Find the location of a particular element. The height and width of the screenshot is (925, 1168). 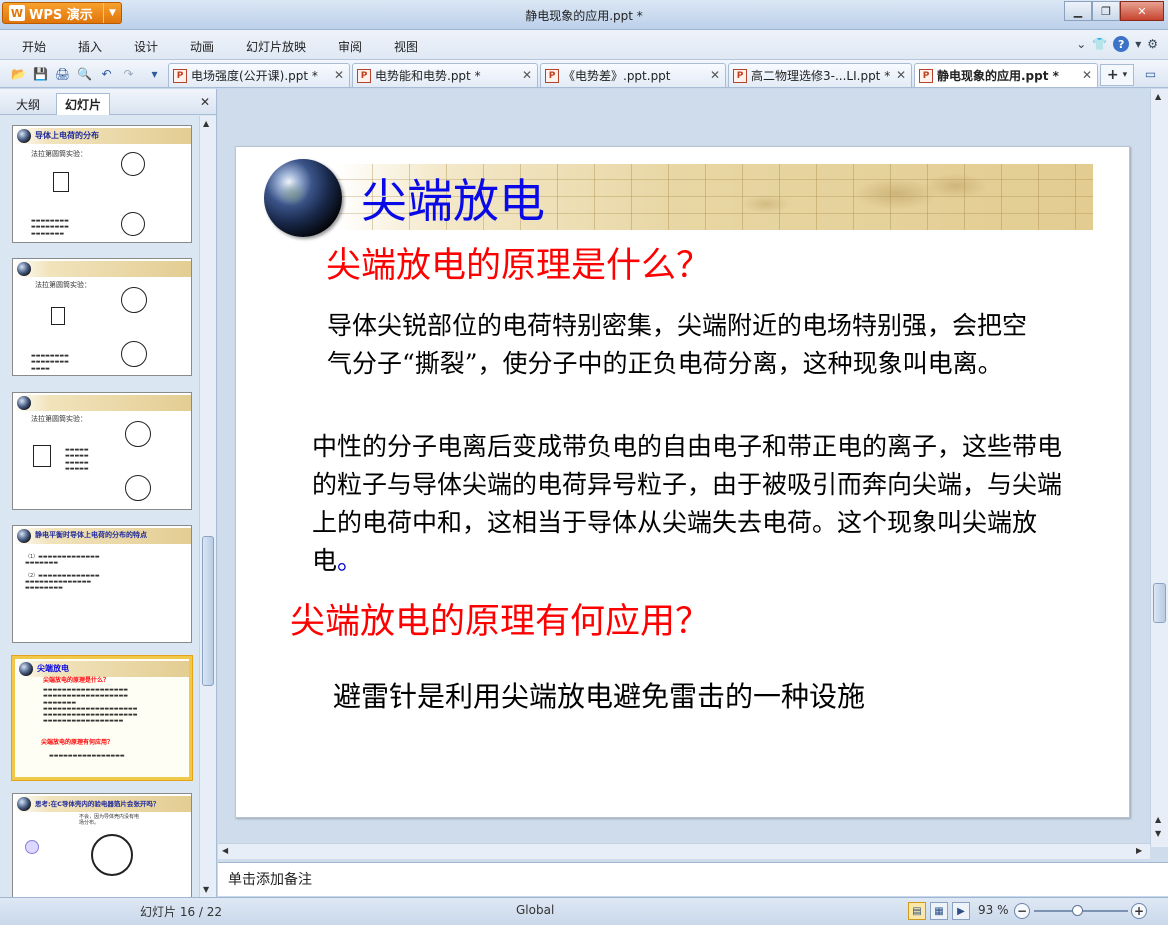

zoom-out-button: − is located at coordinates (1022, 911).